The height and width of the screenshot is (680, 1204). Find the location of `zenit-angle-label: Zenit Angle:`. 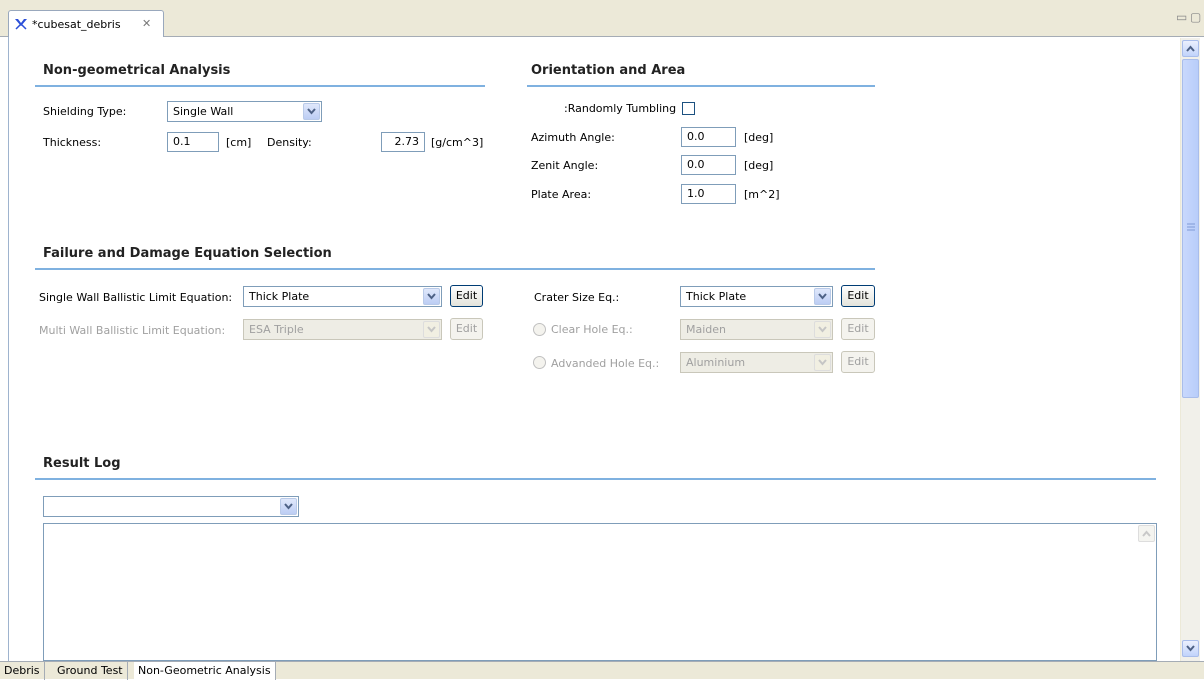

zenit-angle-label: Zenit Angle: is located at coordinates (565, 165).